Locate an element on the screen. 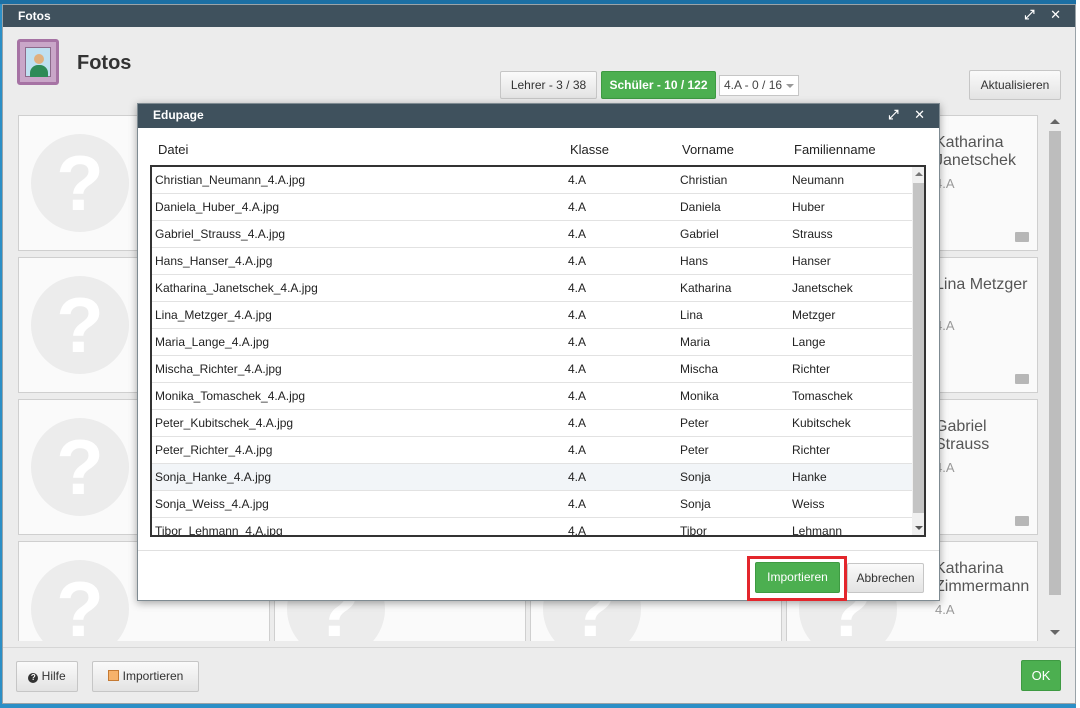 This screenshot has width=1080, height=708. cell-file: Mischa_Richter_4.A.jpg is located at coordinates (218, 369).